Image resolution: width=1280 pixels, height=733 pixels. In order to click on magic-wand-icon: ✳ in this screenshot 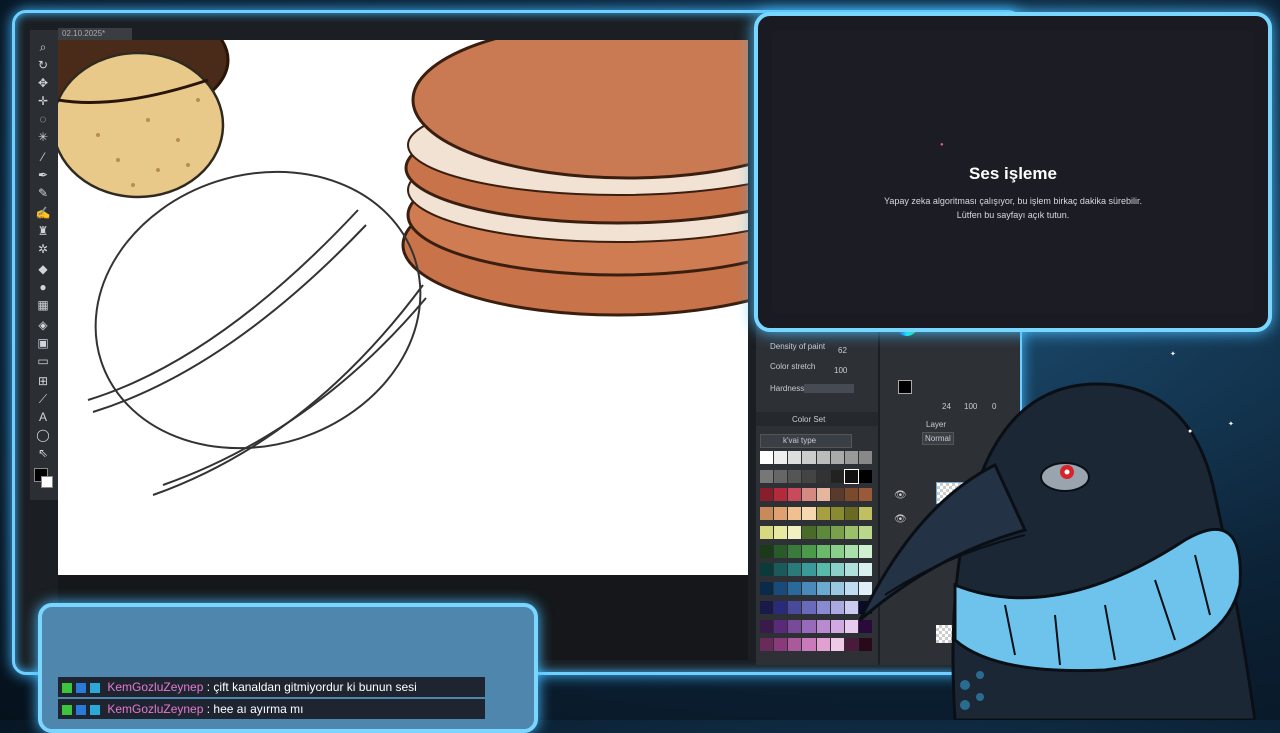, I will do `click(43, 137)`.